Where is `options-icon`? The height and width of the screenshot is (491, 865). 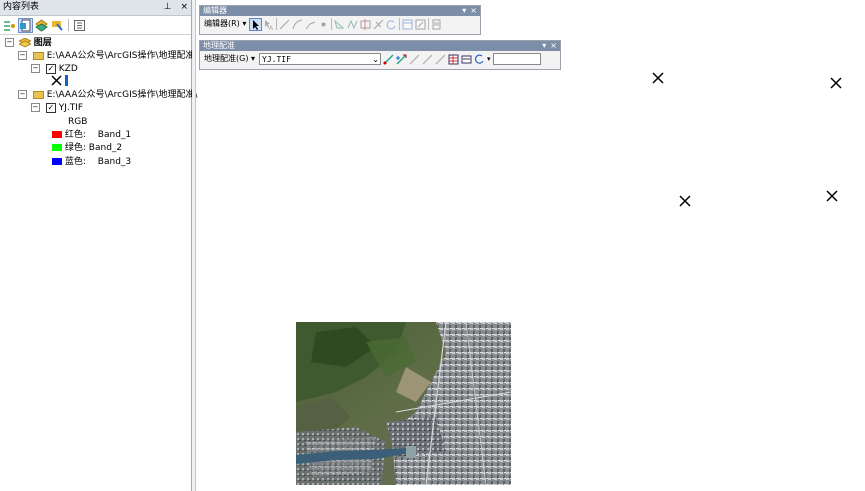
options-icon is located at coordinates (79, 25).